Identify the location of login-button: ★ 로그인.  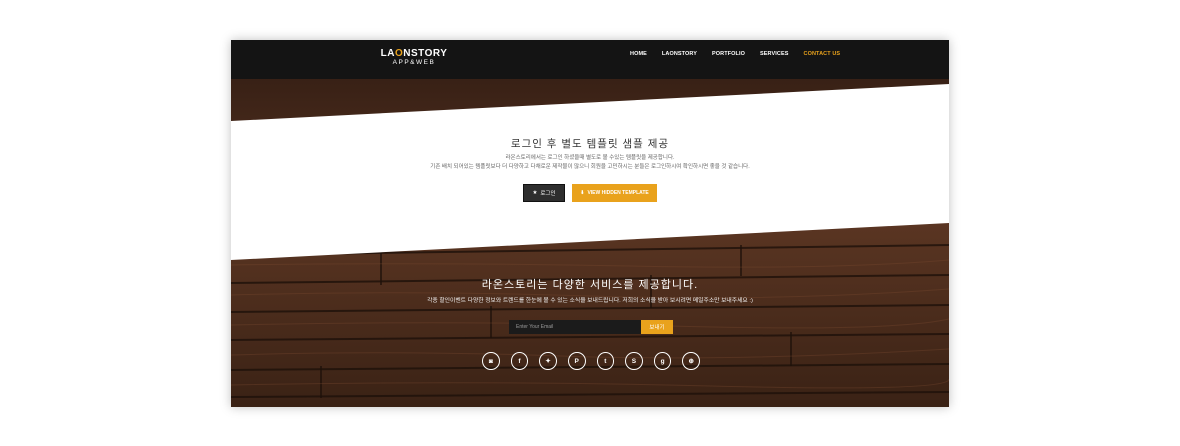
(544, 193).